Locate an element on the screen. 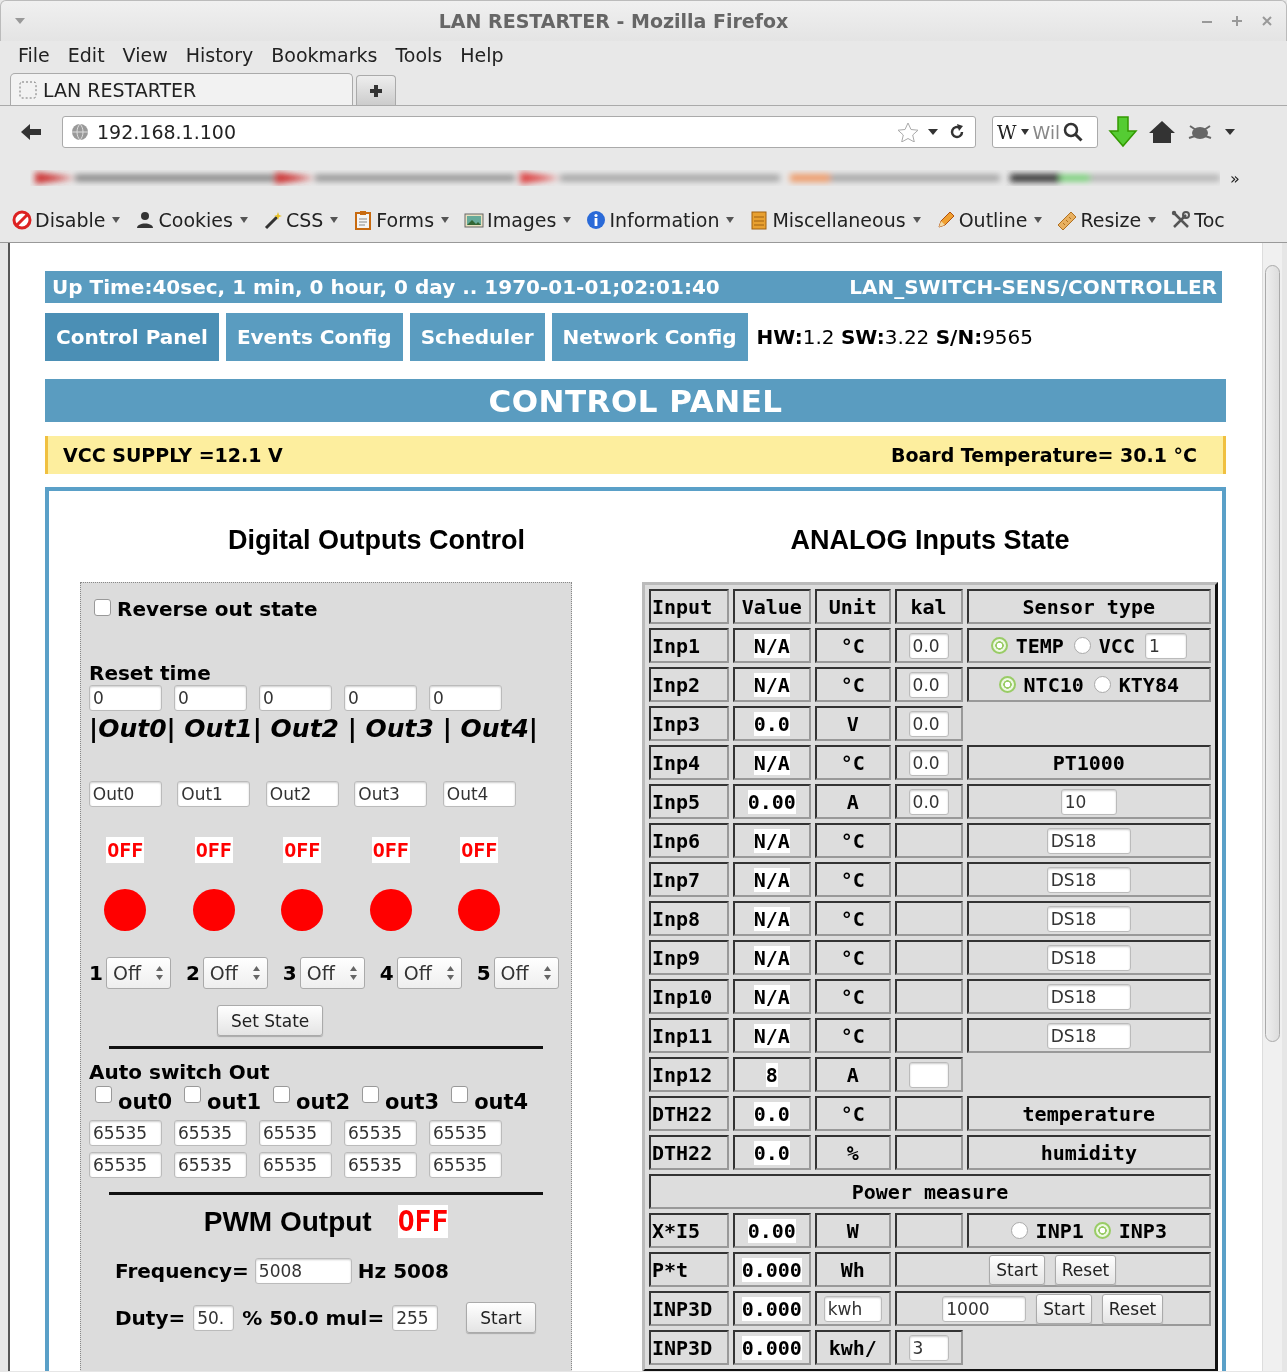 The height and width of the screenshot is (1372, 1287). input-field: 255 is located at coordinates (415, 1317).